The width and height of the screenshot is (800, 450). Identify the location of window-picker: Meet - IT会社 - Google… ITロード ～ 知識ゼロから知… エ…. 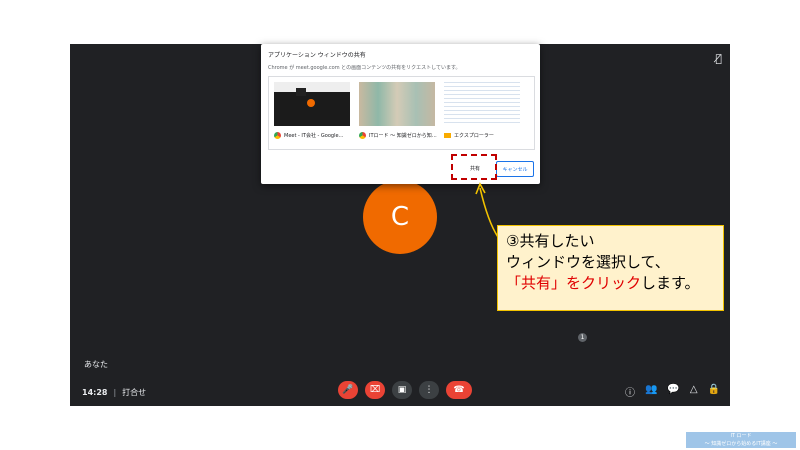
(401, 113).